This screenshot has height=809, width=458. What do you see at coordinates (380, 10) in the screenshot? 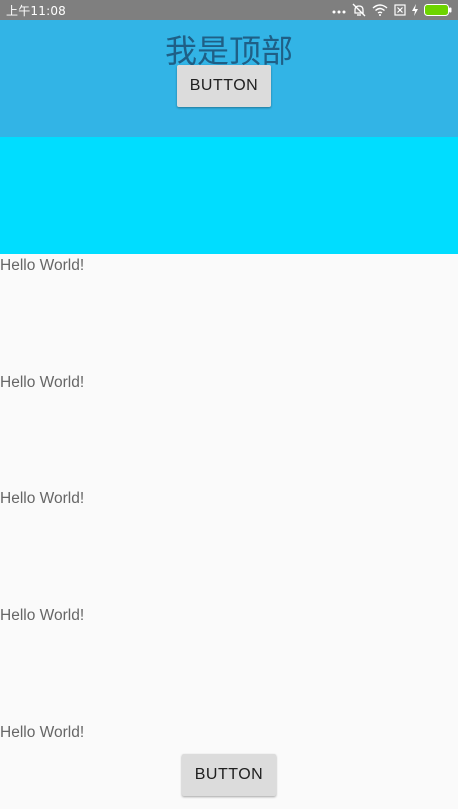
I see `wifi-icon` at bounding box center [380, 10].